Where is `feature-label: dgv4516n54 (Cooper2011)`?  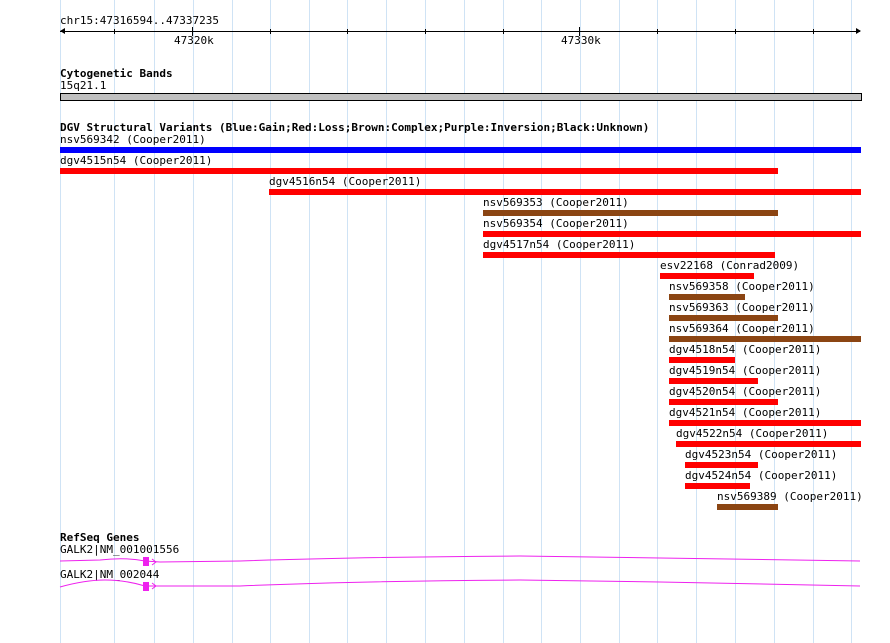
feature-label: dgv4516n54 (Cooper2011) is located at coordinates (345, 181).